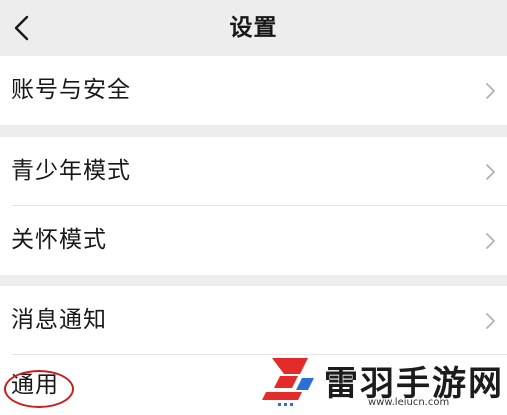 The image size is (507, 415). Describe the element at coordinates (409, 402) in the screenshot. I see `watermark-url: www.leiucn.com` at that location.